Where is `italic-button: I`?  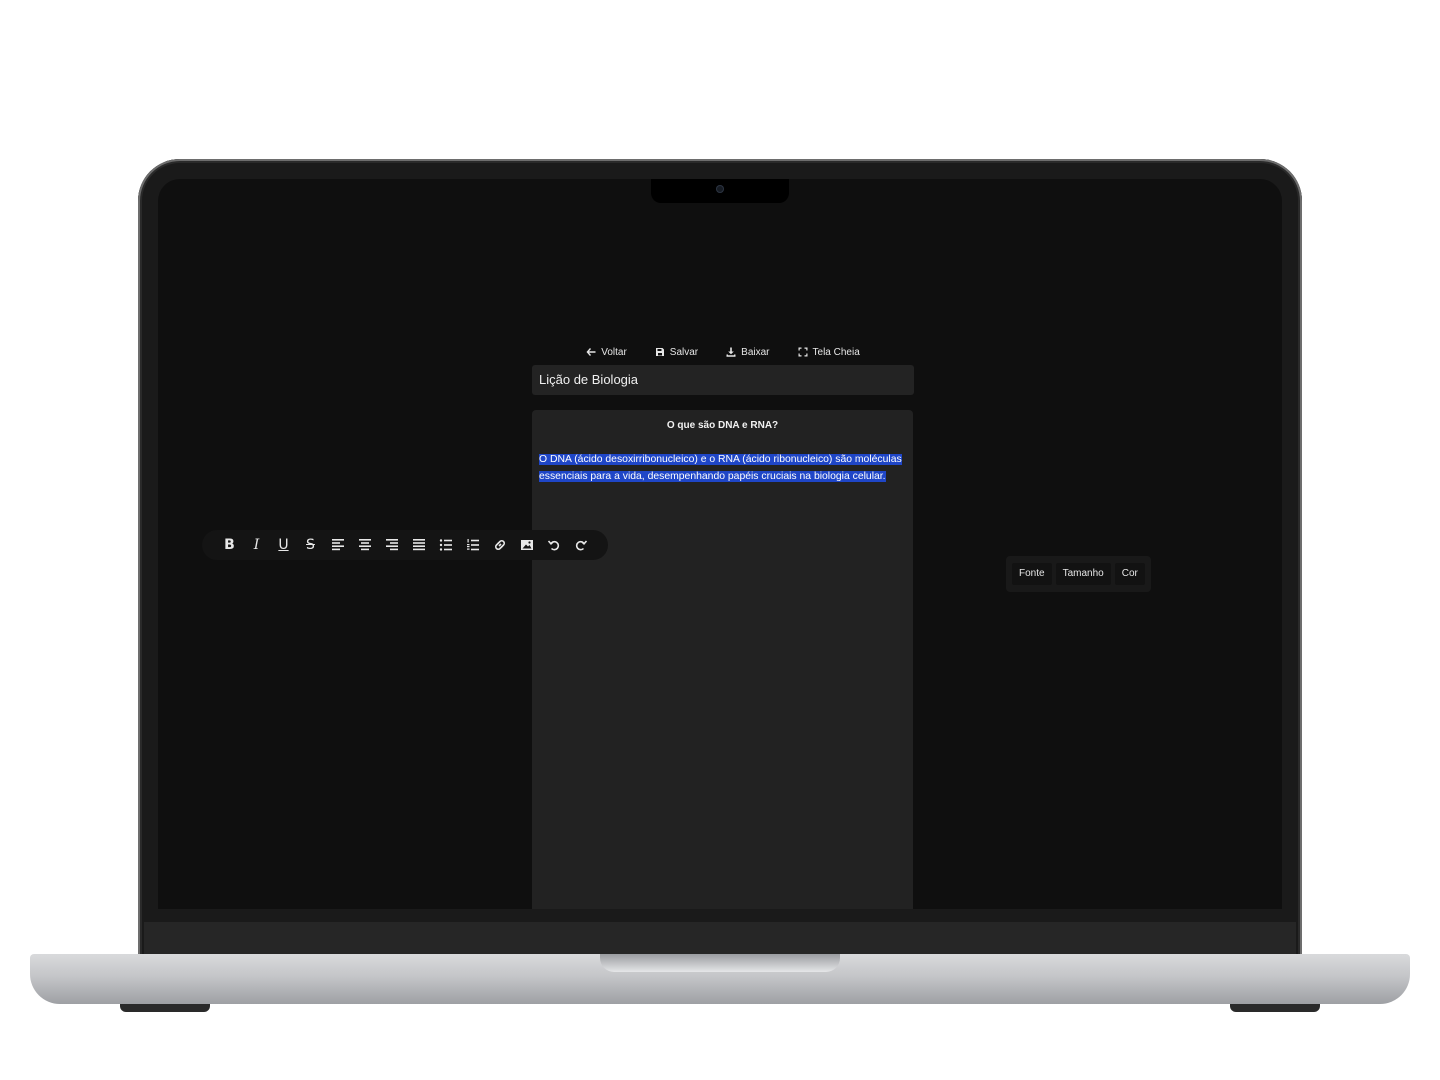
italic-button: I is located at coordinates (256, 545).